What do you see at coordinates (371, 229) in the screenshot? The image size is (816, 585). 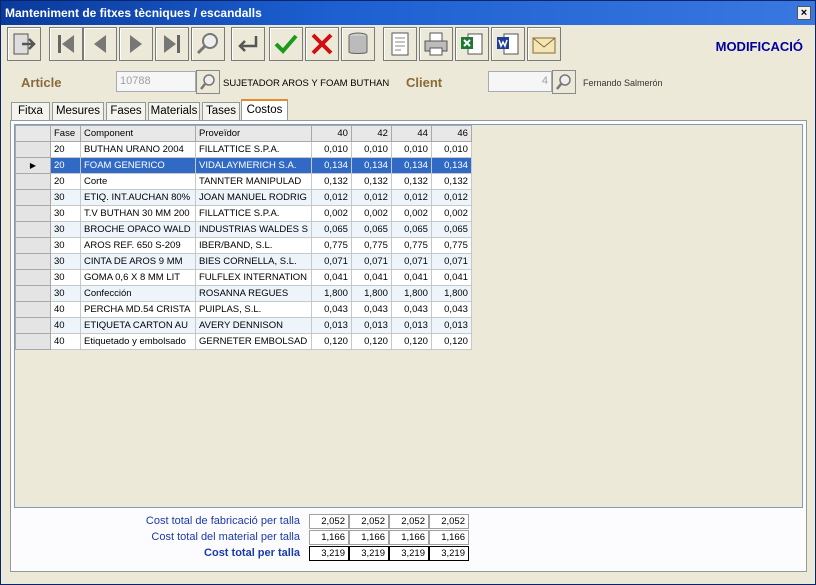 I see `cell-size-42: 0,065` at bounding box center [371, 229].